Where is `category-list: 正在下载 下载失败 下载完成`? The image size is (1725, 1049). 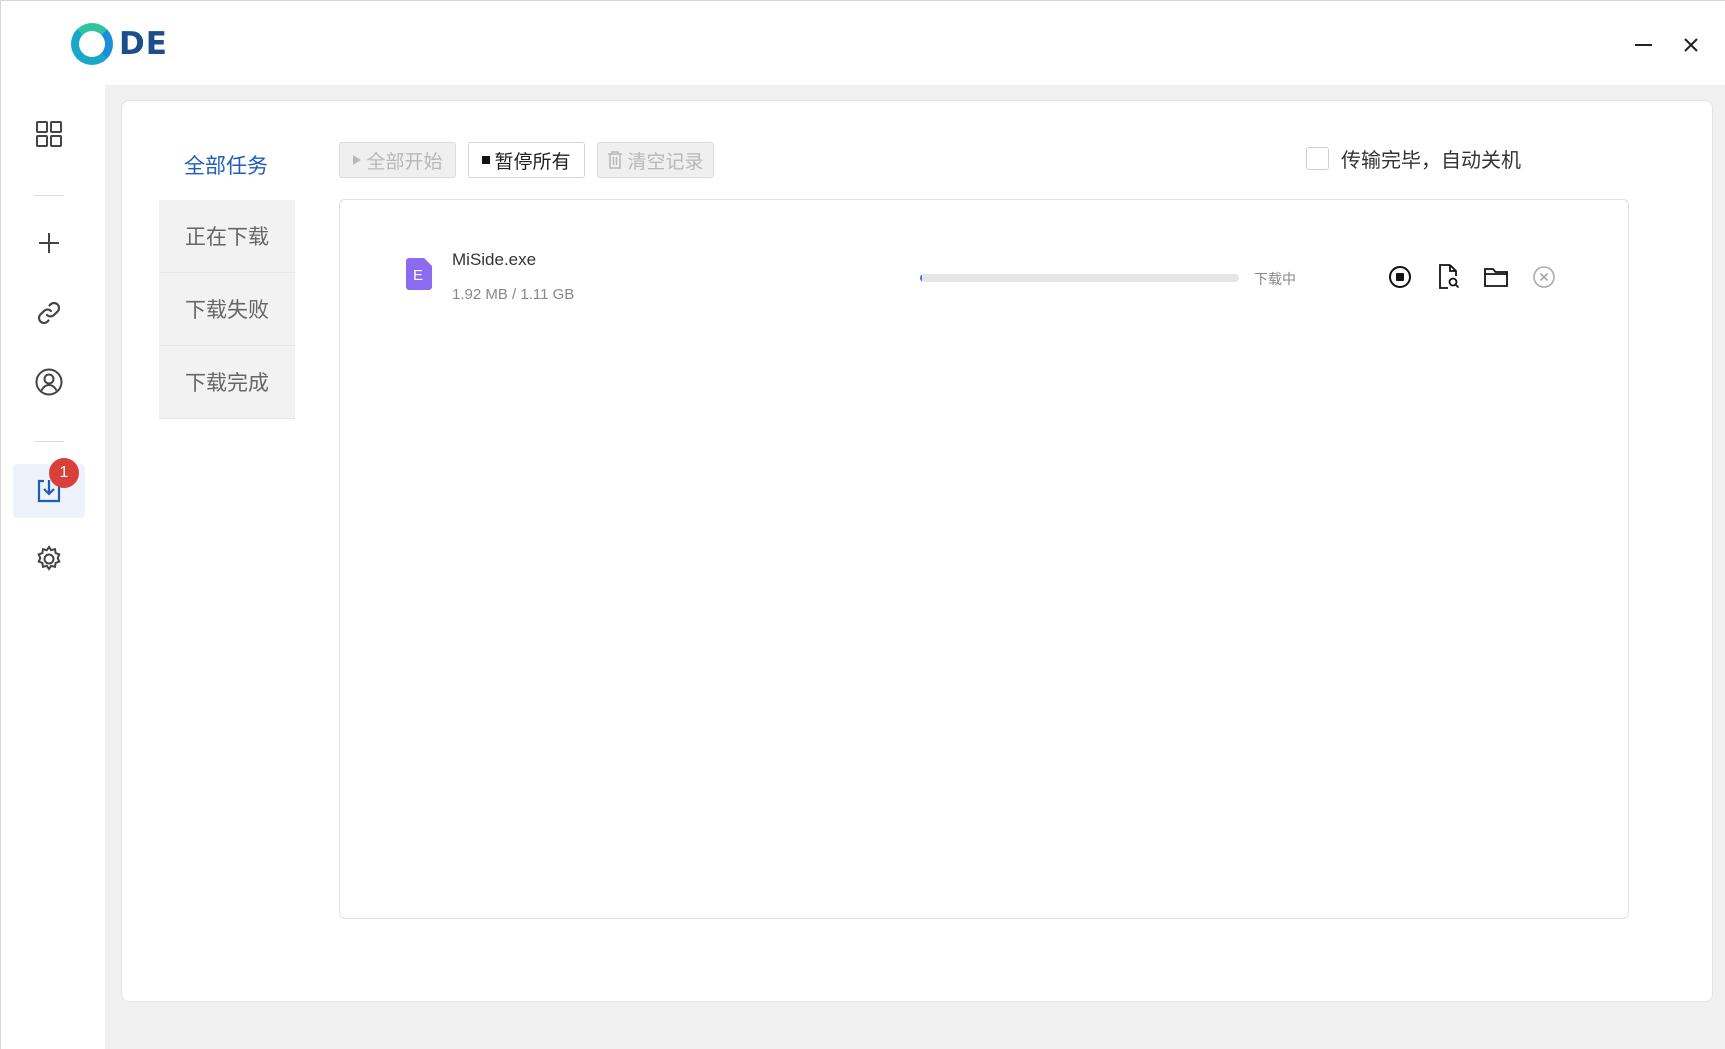 category-list: 正在下载 下载失败 下载完成 is located at coordinates (227, 309).